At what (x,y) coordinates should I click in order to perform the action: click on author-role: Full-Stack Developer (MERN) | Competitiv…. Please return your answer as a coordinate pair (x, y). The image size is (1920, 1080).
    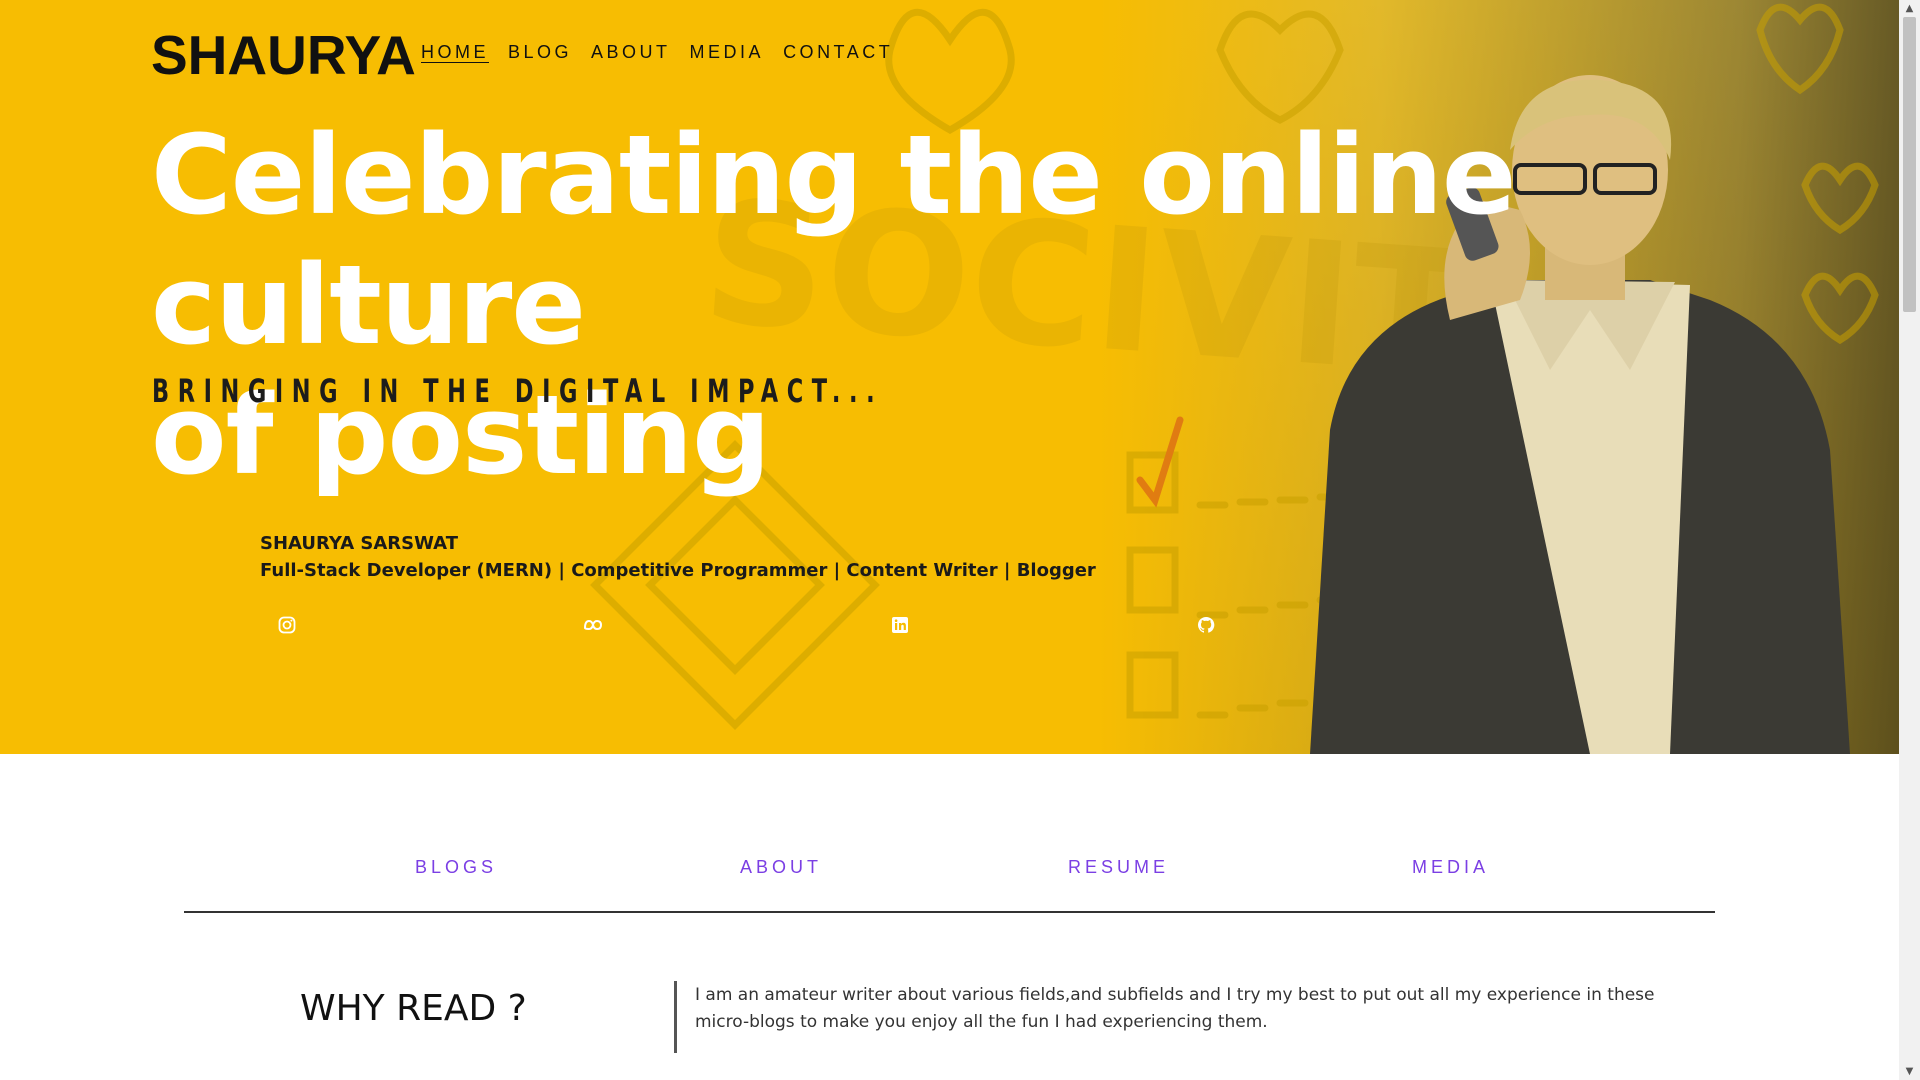
    Looking at the image, I should click on (678, 570).